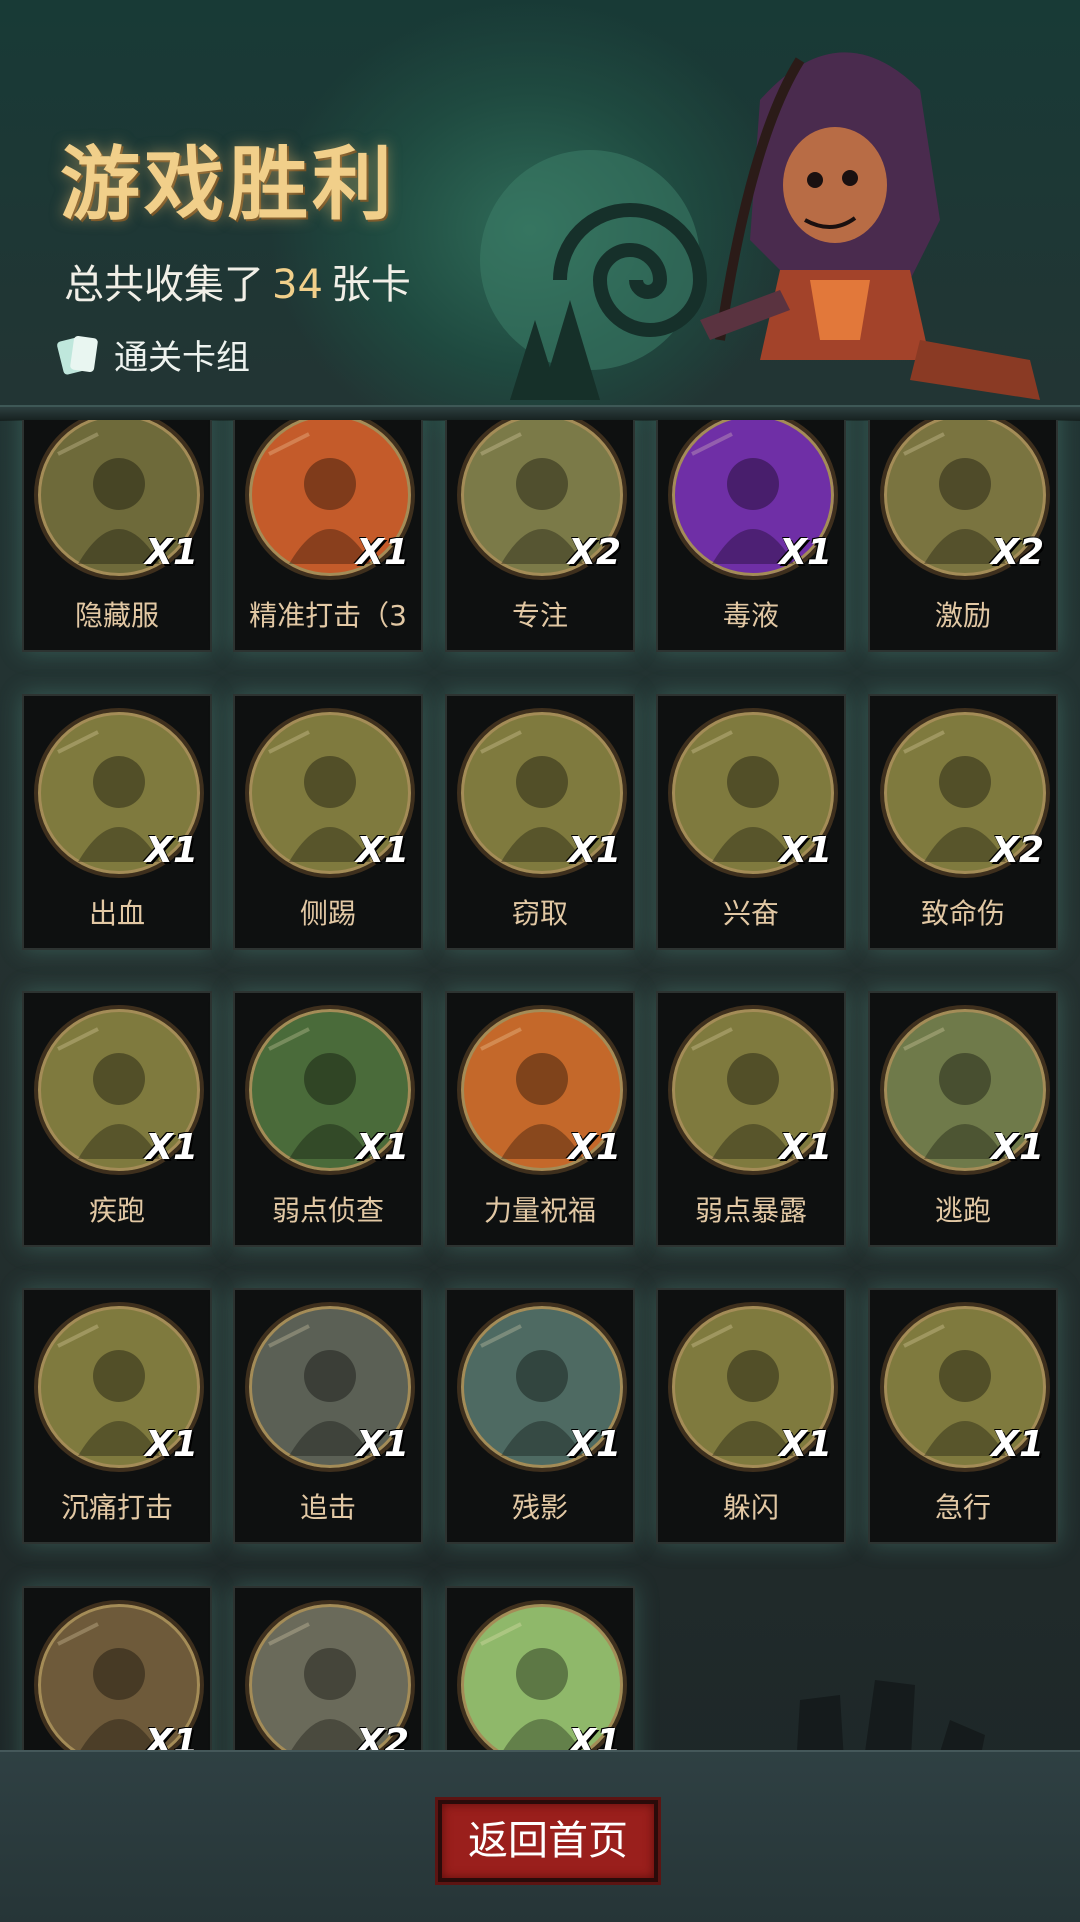 This screenshot has height=1922, width=1080. I want to click on card-name: 急行, so click(962, 1507).